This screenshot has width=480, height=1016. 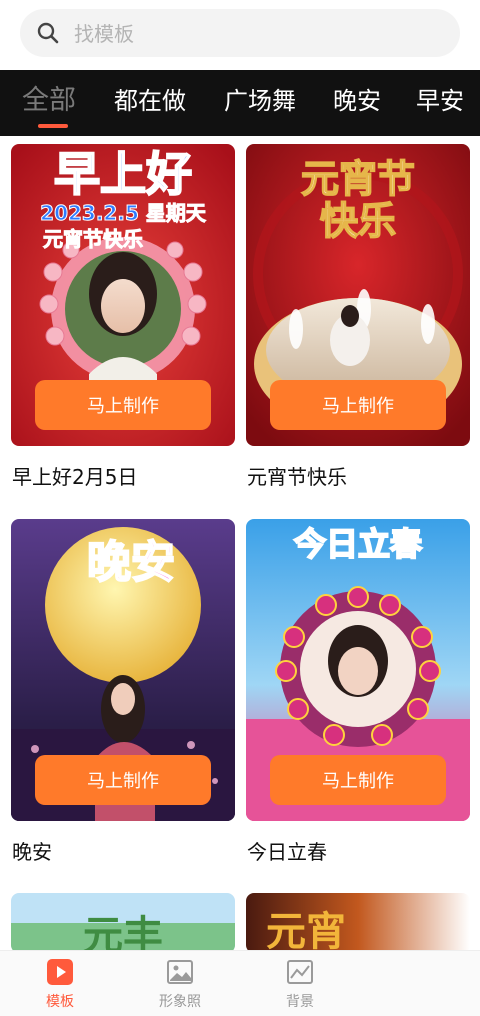 What do you see at coordinates (123, 213) in the screenshot?
I see `art-date-line: 2023.2.5 星期天` at bounding box center [123, 213].